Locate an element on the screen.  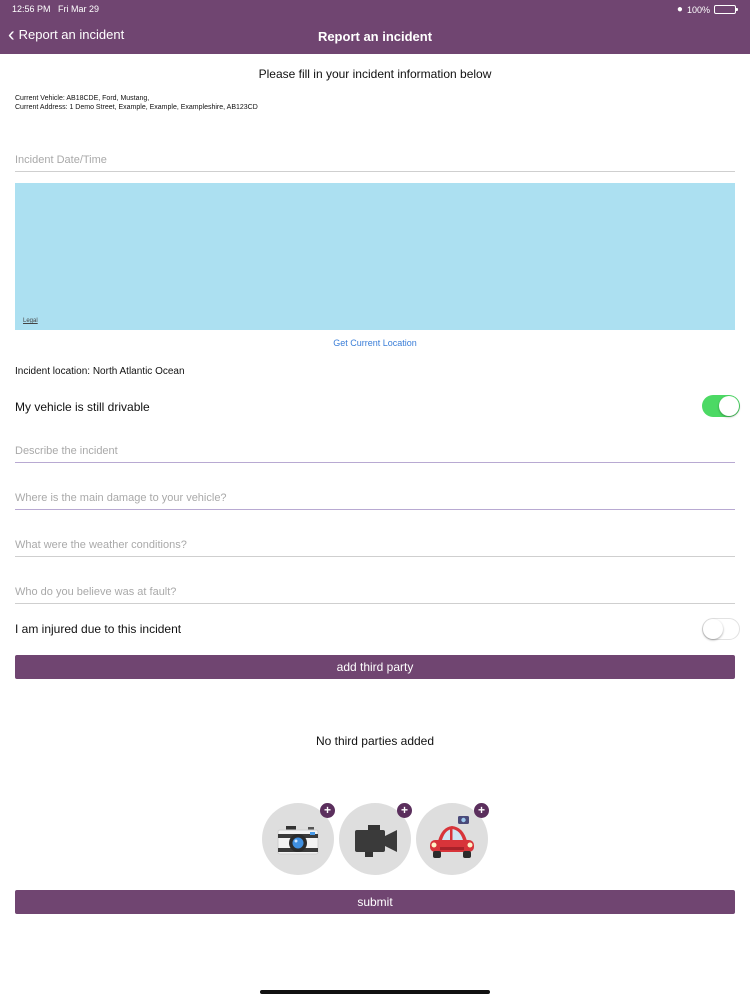
current-vehicle: Current Vehicle: AB18CDE, Ford, Mustang, is located at coordinates (82, 98).